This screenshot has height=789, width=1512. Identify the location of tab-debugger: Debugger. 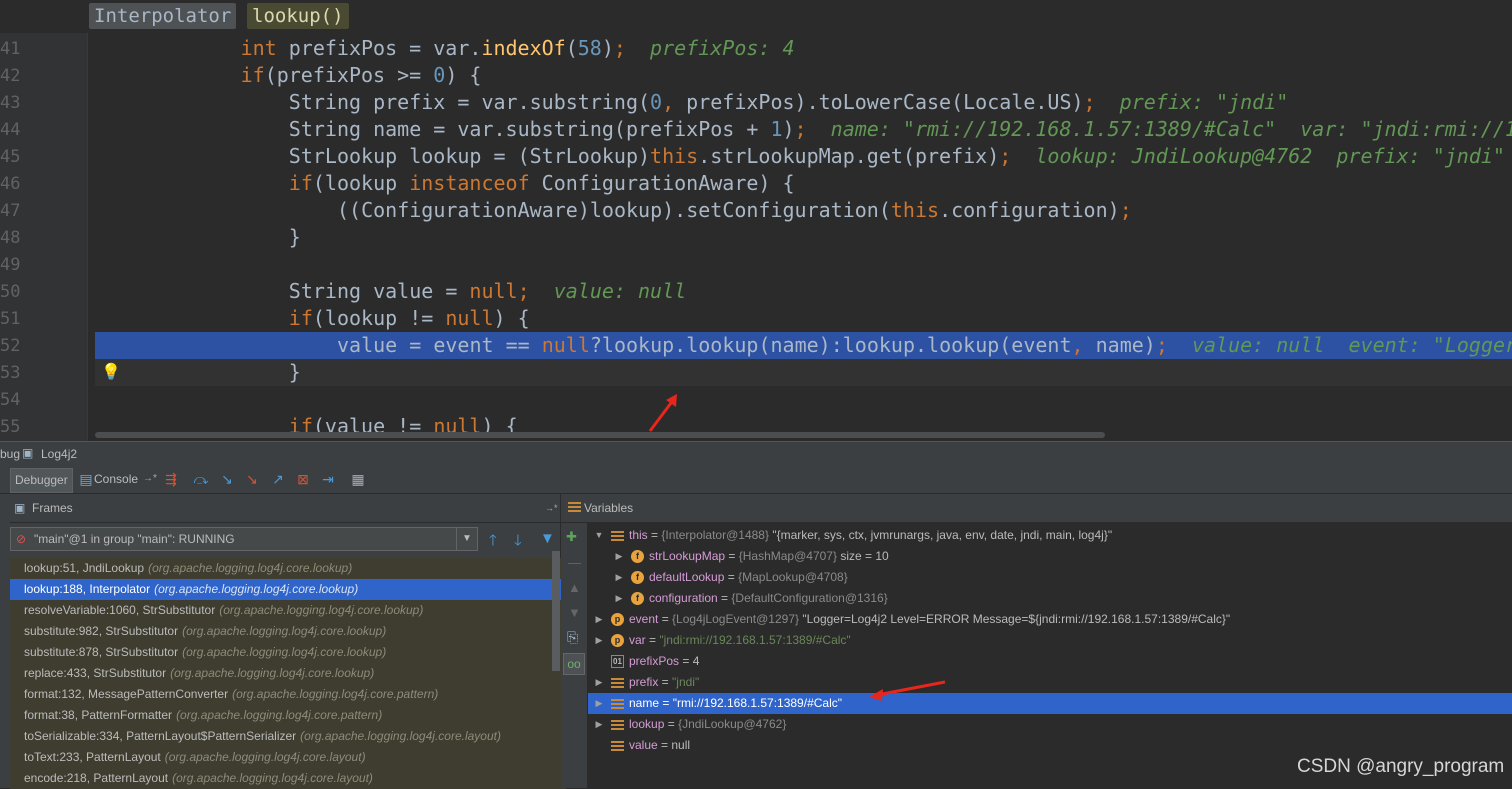
(41, 480).